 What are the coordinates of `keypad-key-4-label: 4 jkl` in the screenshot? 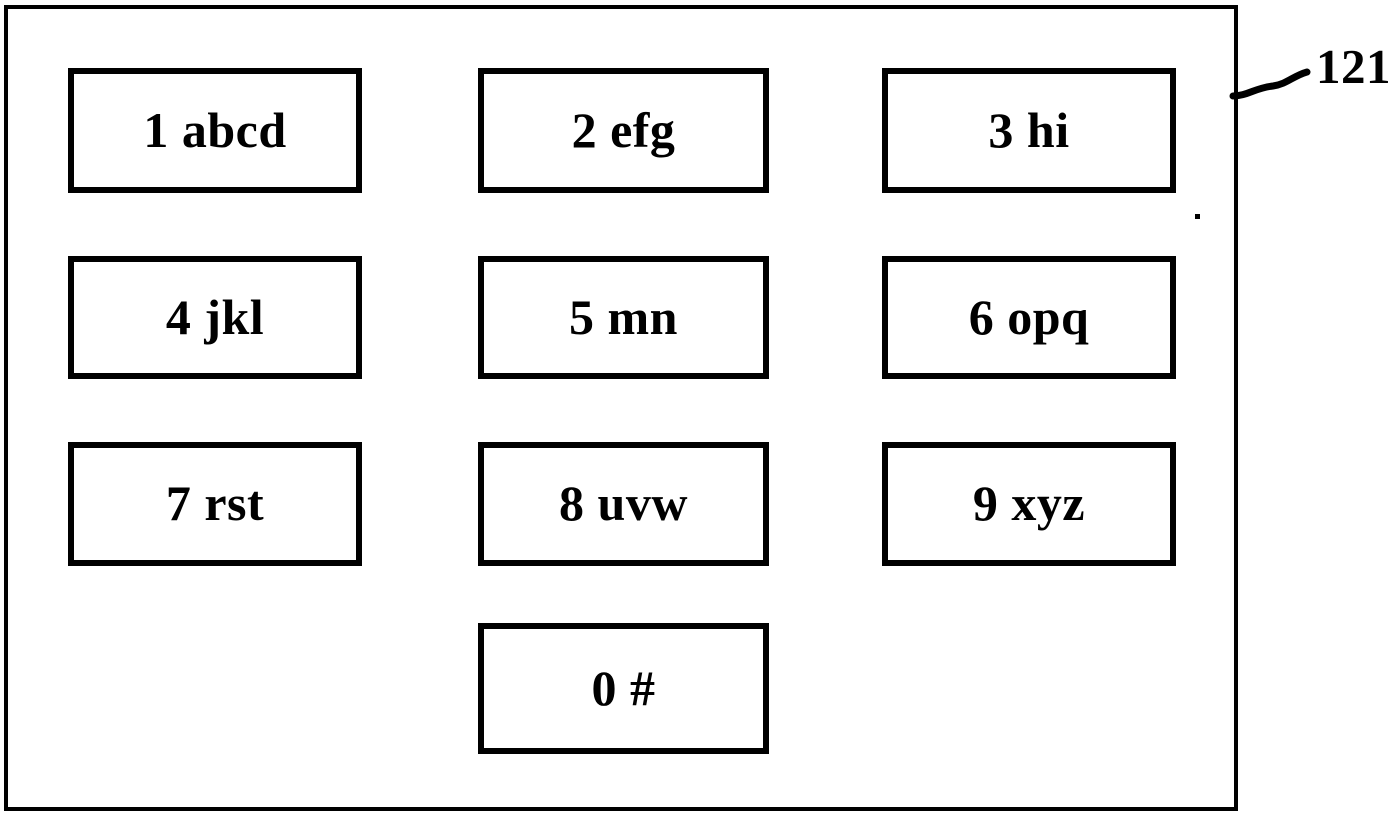 It's located at (215, 316).